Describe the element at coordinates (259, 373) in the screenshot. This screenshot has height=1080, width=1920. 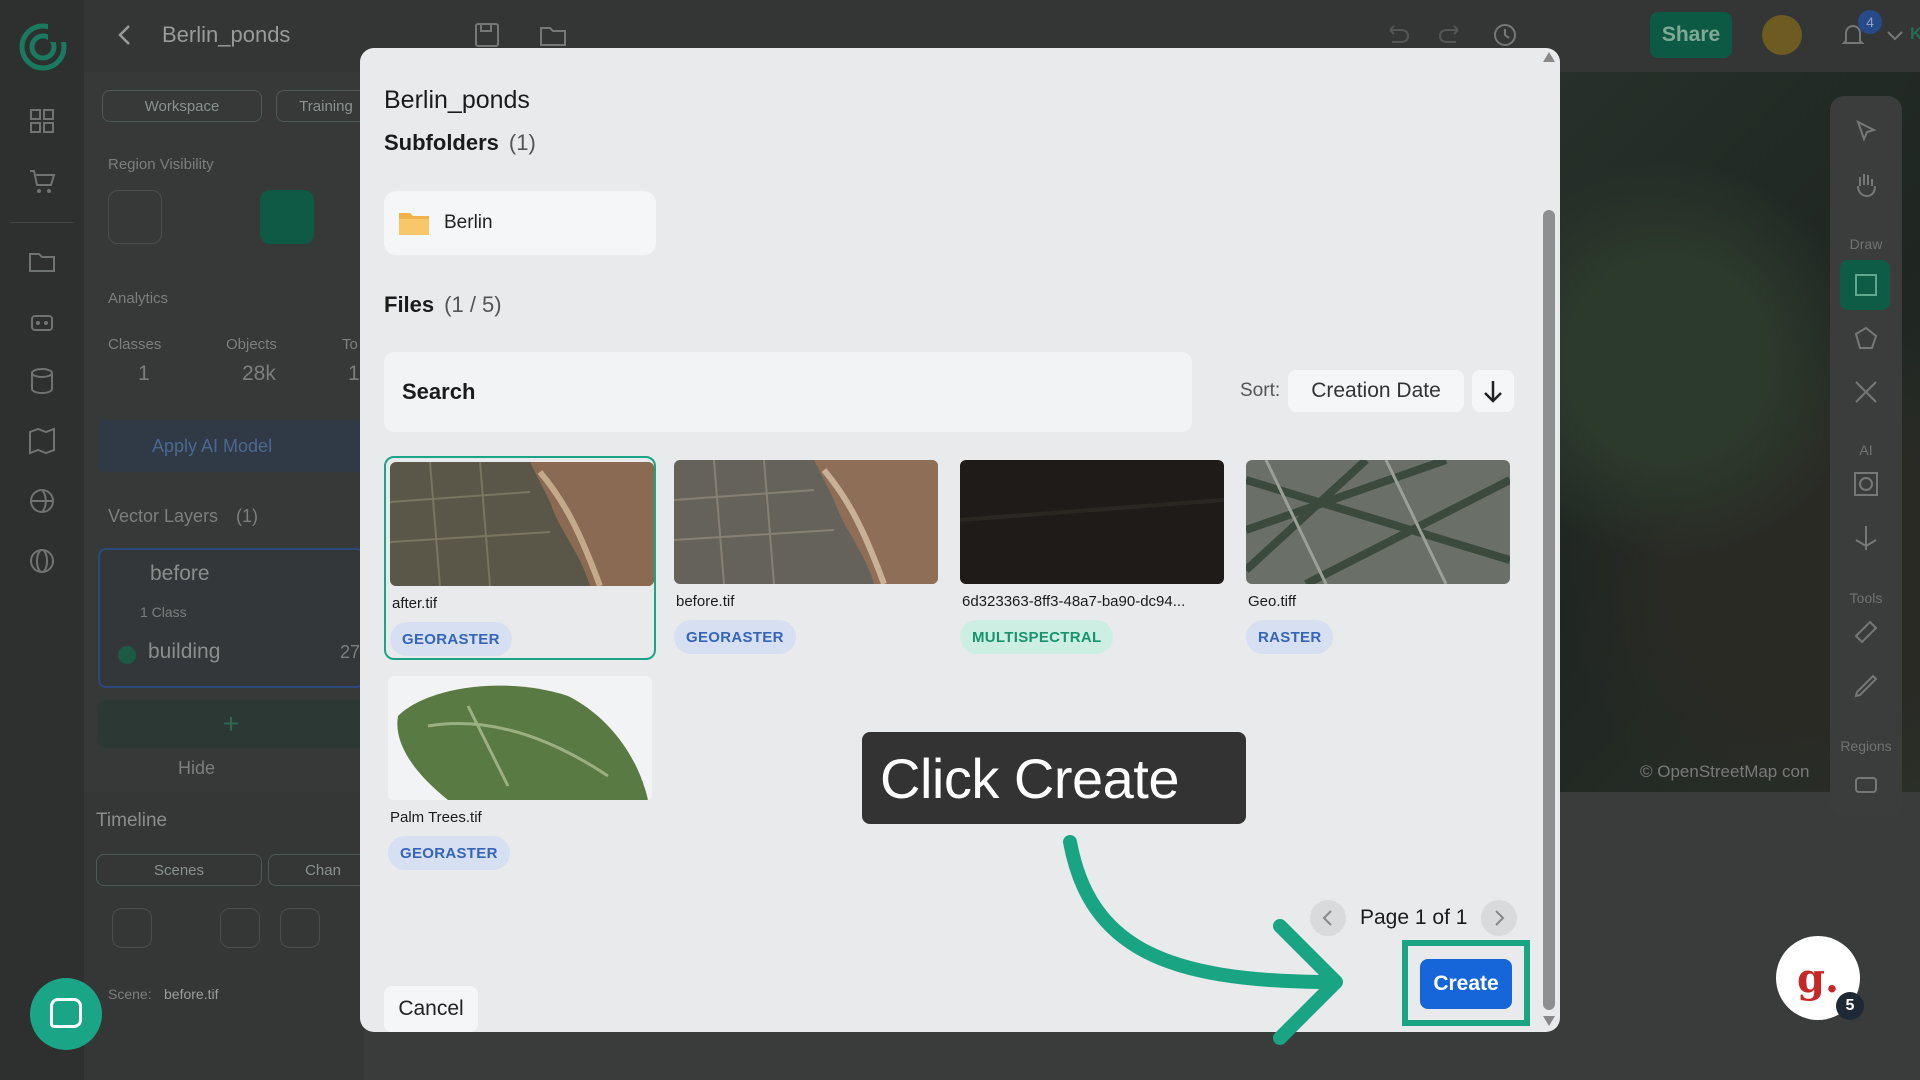
I see `stat-objects-value: 28k` at that location.